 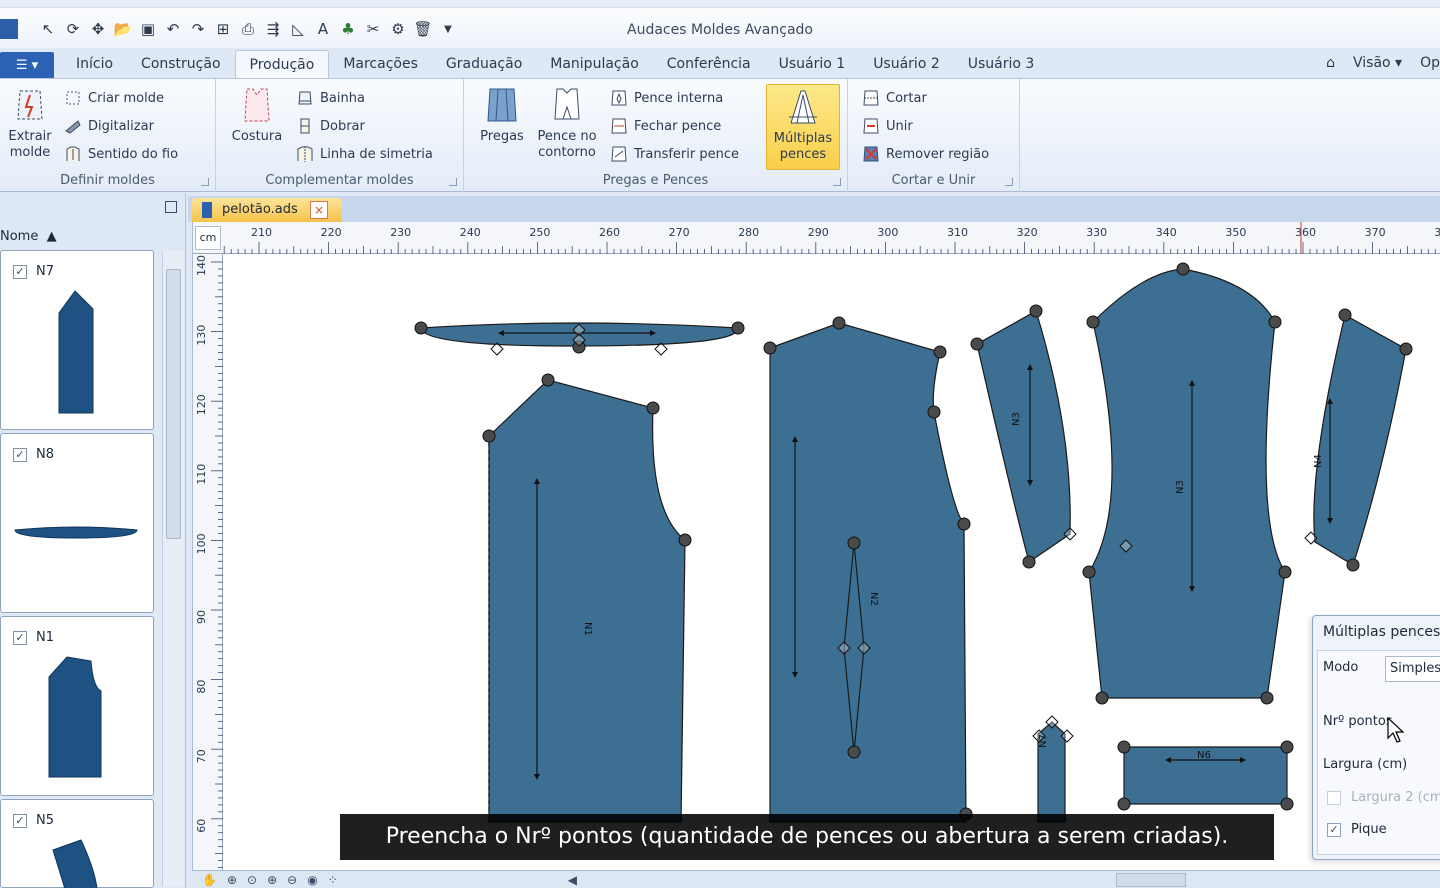 I want to click on sort-by-name-header: Nome ▲, so click(x=28, y=236).